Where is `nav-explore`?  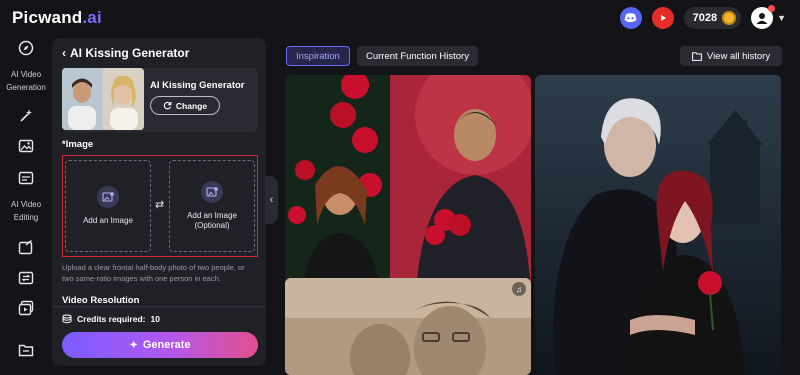 nav-explore is located at coordinates (26, 48).